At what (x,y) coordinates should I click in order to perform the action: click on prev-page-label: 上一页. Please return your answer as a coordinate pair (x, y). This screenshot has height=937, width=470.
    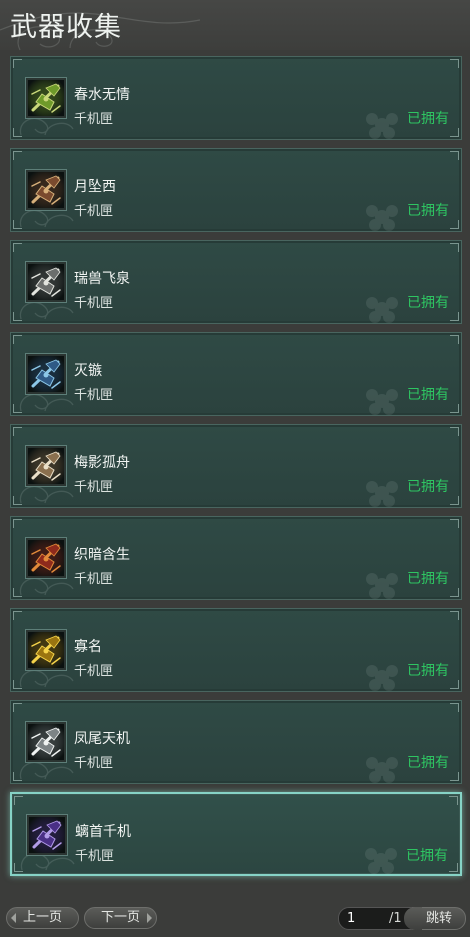
    Looking at the image, I should click on (42, 917).